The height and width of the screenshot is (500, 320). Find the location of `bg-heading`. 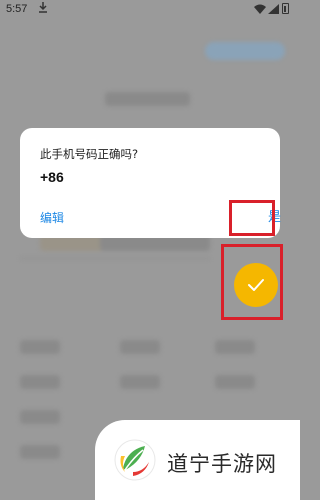

bg-heading is located at coordinates (147, 99).